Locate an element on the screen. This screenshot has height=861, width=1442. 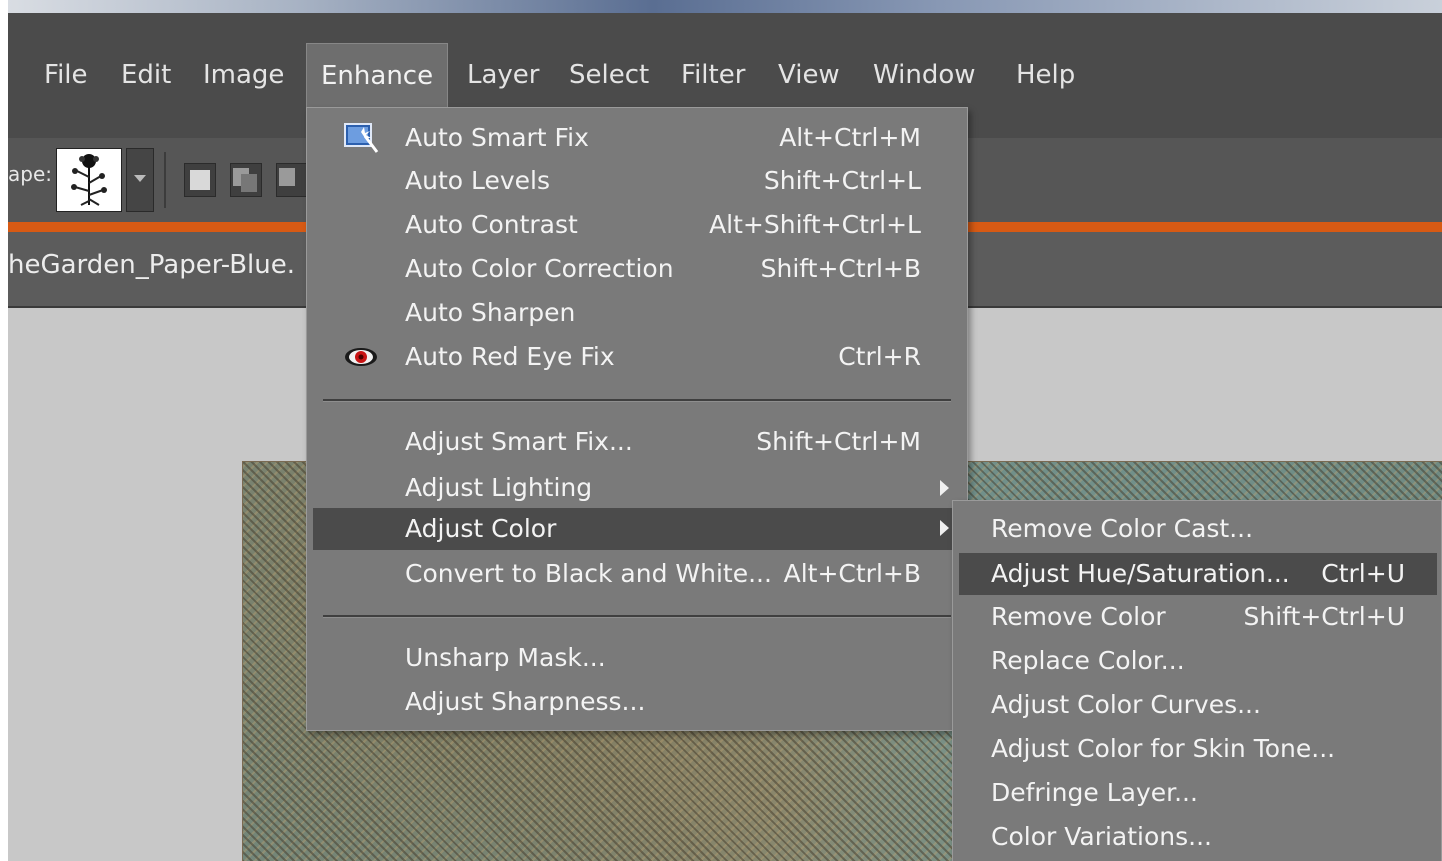
add-to-shape-icon is located at coordinates (246, 180).